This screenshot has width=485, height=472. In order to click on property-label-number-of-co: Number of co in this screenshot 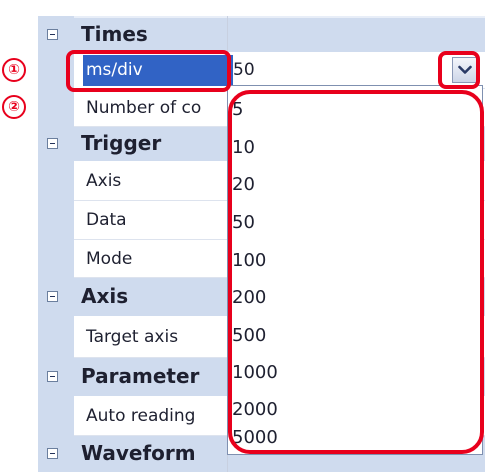, I will do `click(144, 108)`.